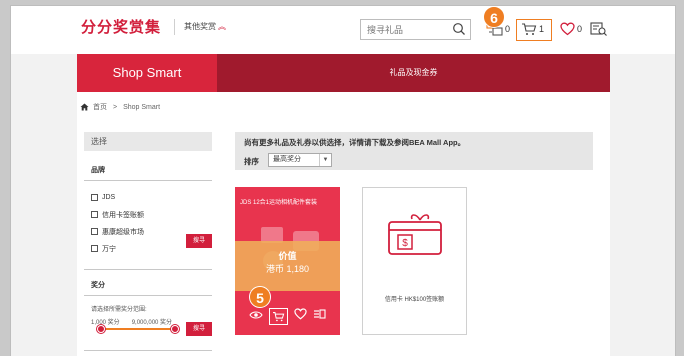  I want to click on chevron-down-icon: ▼, so click(325, 160).